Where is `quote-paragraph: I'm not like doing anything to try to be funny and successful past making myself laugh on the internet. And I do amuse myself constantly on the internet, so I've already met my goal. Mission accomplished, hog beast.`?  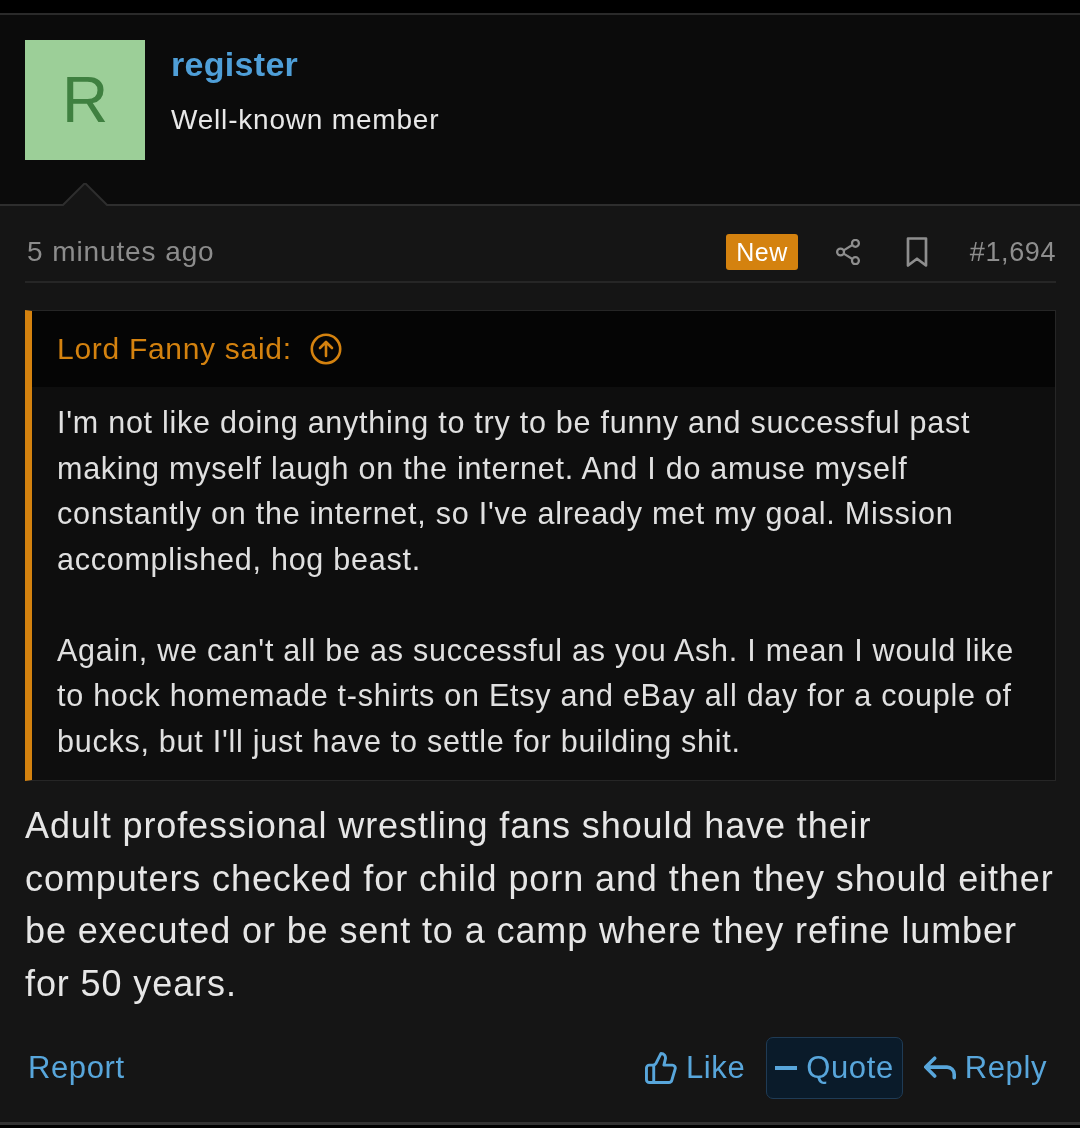 quote-paragraph: I'm not like doing anything to try to be funny and successful past making myself laugh on the internet. And I do amuse myself constantly on the internet, so I've already met my goal. Mission accomplished, hog beast. is located at coordinates (514, 491).